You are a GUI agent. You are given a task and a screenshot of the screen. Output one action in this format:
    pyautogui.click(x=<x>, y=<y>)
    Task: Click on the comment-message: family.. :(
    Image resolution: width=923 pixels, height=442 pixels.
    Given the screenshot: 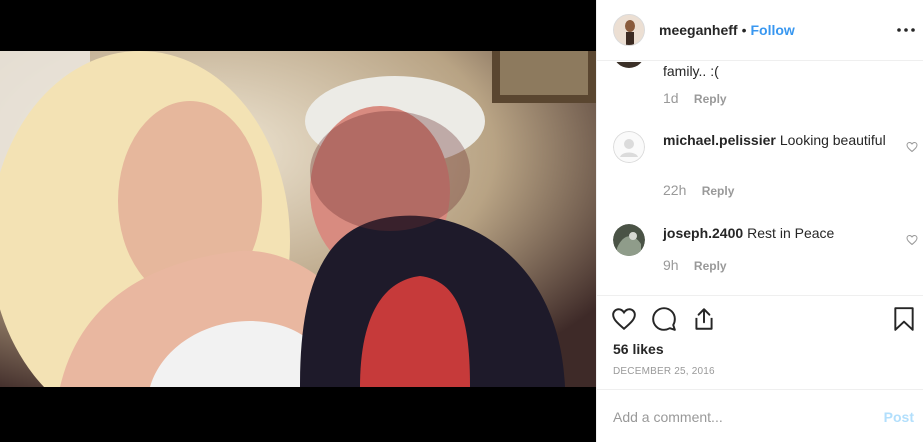 What is the action you would take?
    pyautogui.click(x=691, y=71)
    